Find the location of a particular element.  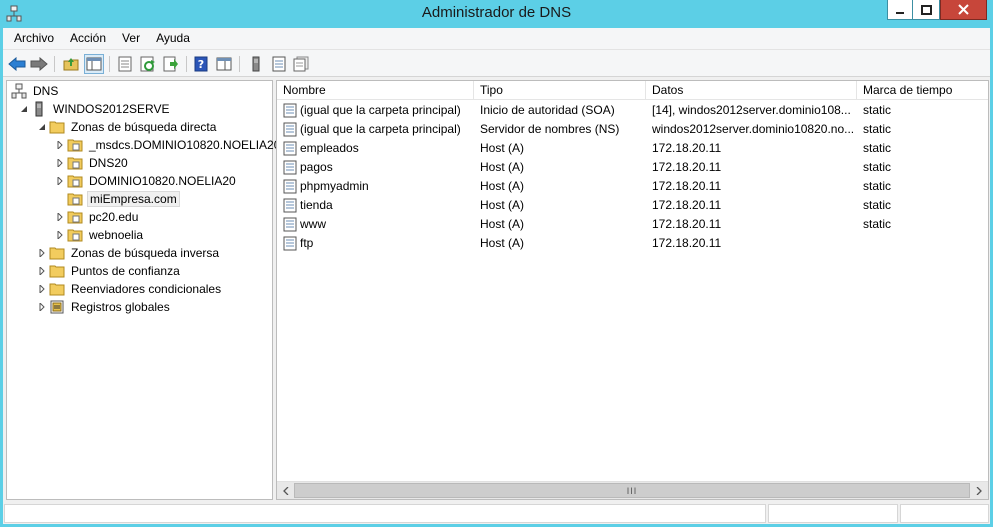

show-hide-tree-button is located at coordinates (94, 64).